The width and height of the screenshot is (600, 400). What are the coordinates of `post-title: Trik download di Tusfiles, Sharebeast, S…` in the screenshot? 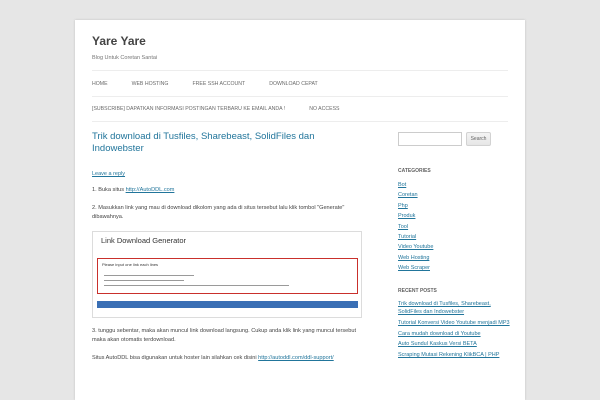 It's located at (227, 143).